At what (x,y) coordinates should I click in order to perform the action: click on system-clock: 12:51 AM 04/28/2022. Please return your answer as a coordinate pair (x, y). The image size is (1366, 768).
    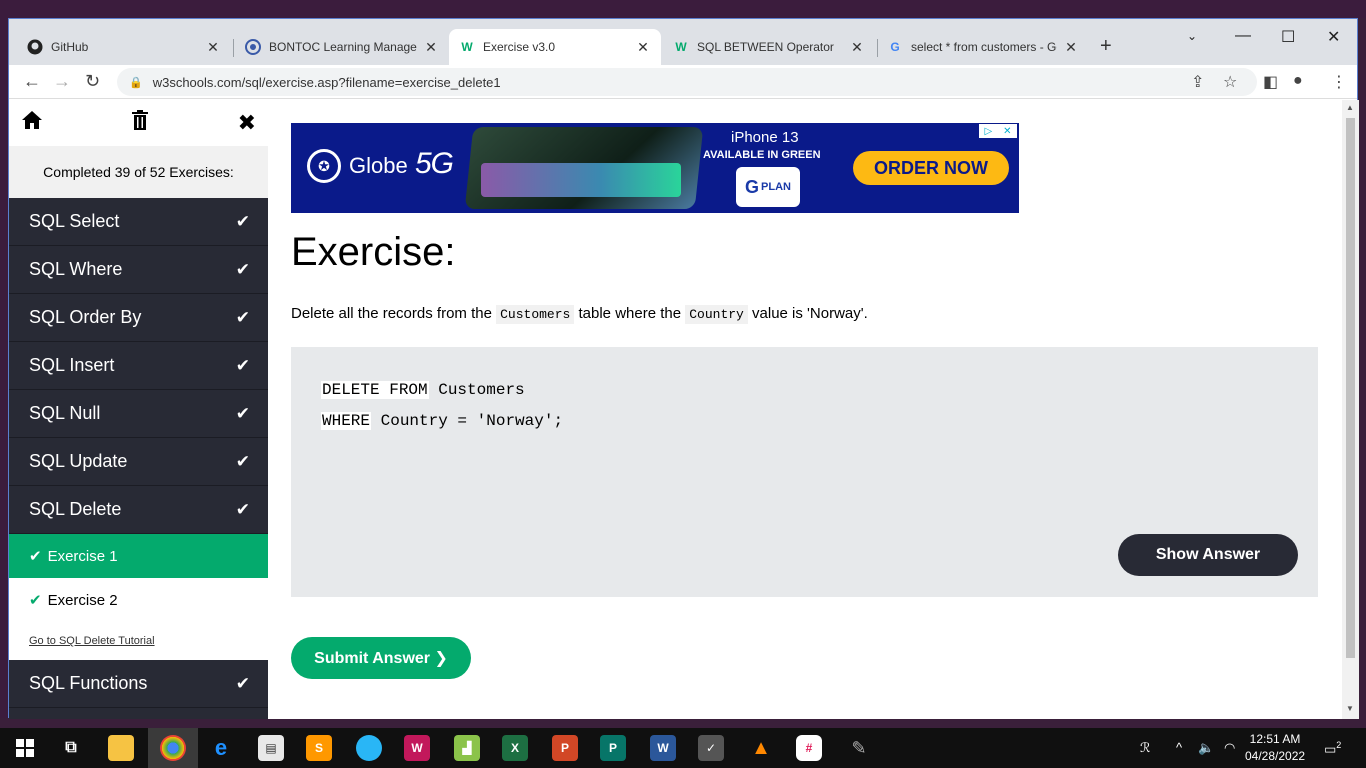
    Looking at the image, I should click on (1275, 748).